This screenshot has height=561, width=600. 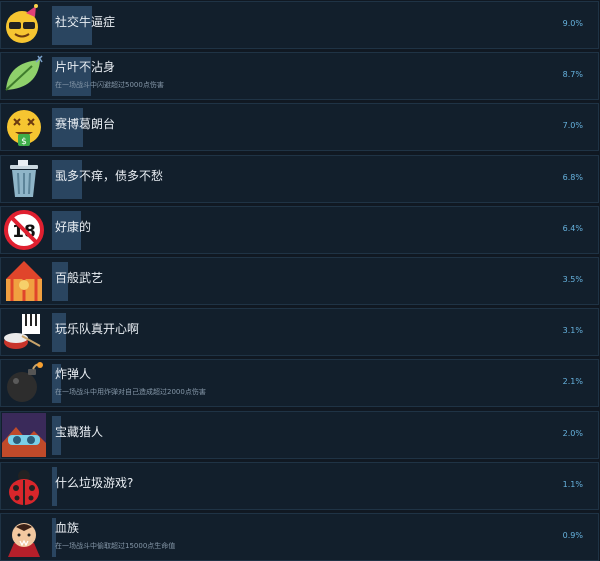 I want to click on leaf-icon, so click(x=24, y=76).